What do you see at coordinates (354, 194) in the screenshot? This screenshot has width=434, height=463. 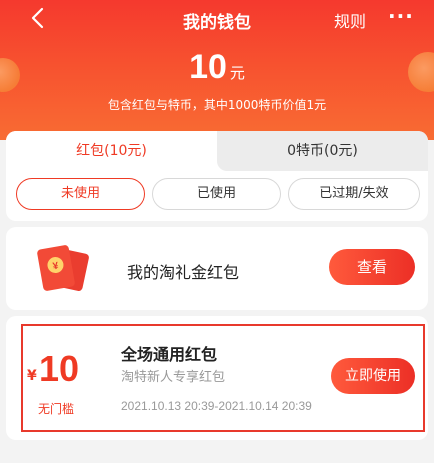 I see `filter-expired: 已过期/失效` at bounding box center [354, 194].